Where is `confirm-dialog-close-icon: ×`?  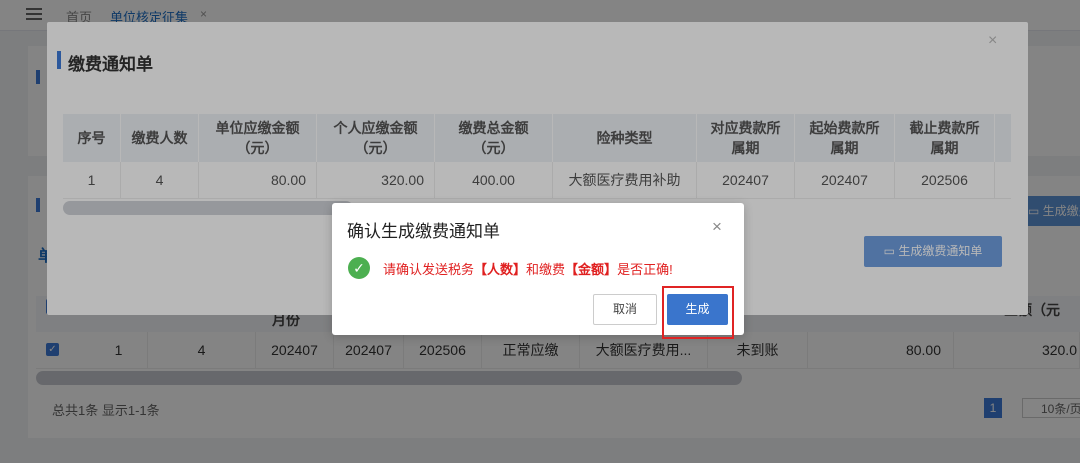
confirm-dialog-close-icon: × is located at coordinates (717, 227).